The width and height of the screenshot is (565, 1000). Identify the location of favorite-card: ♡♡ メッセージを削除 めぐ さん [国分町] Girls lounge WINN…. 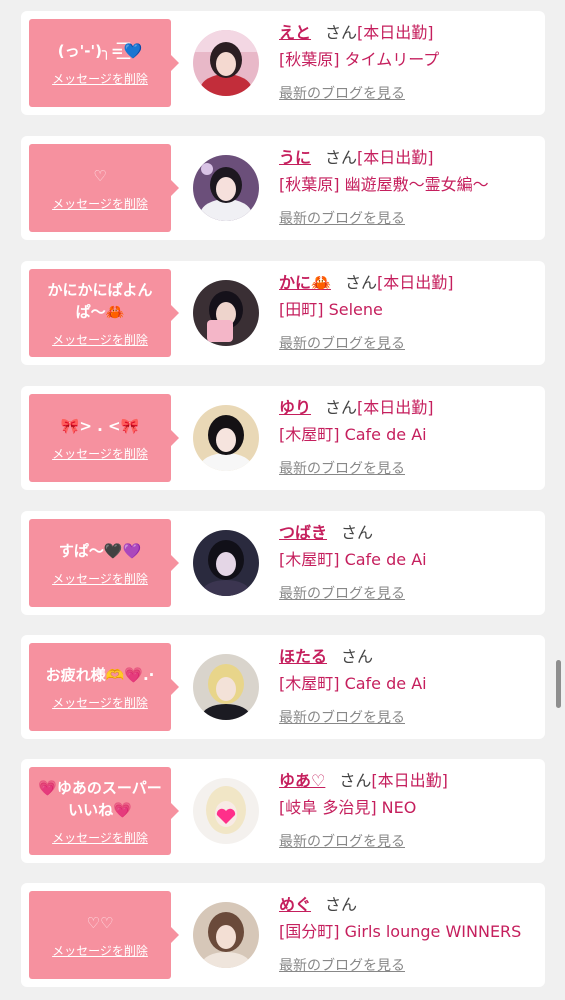
(283, 935).